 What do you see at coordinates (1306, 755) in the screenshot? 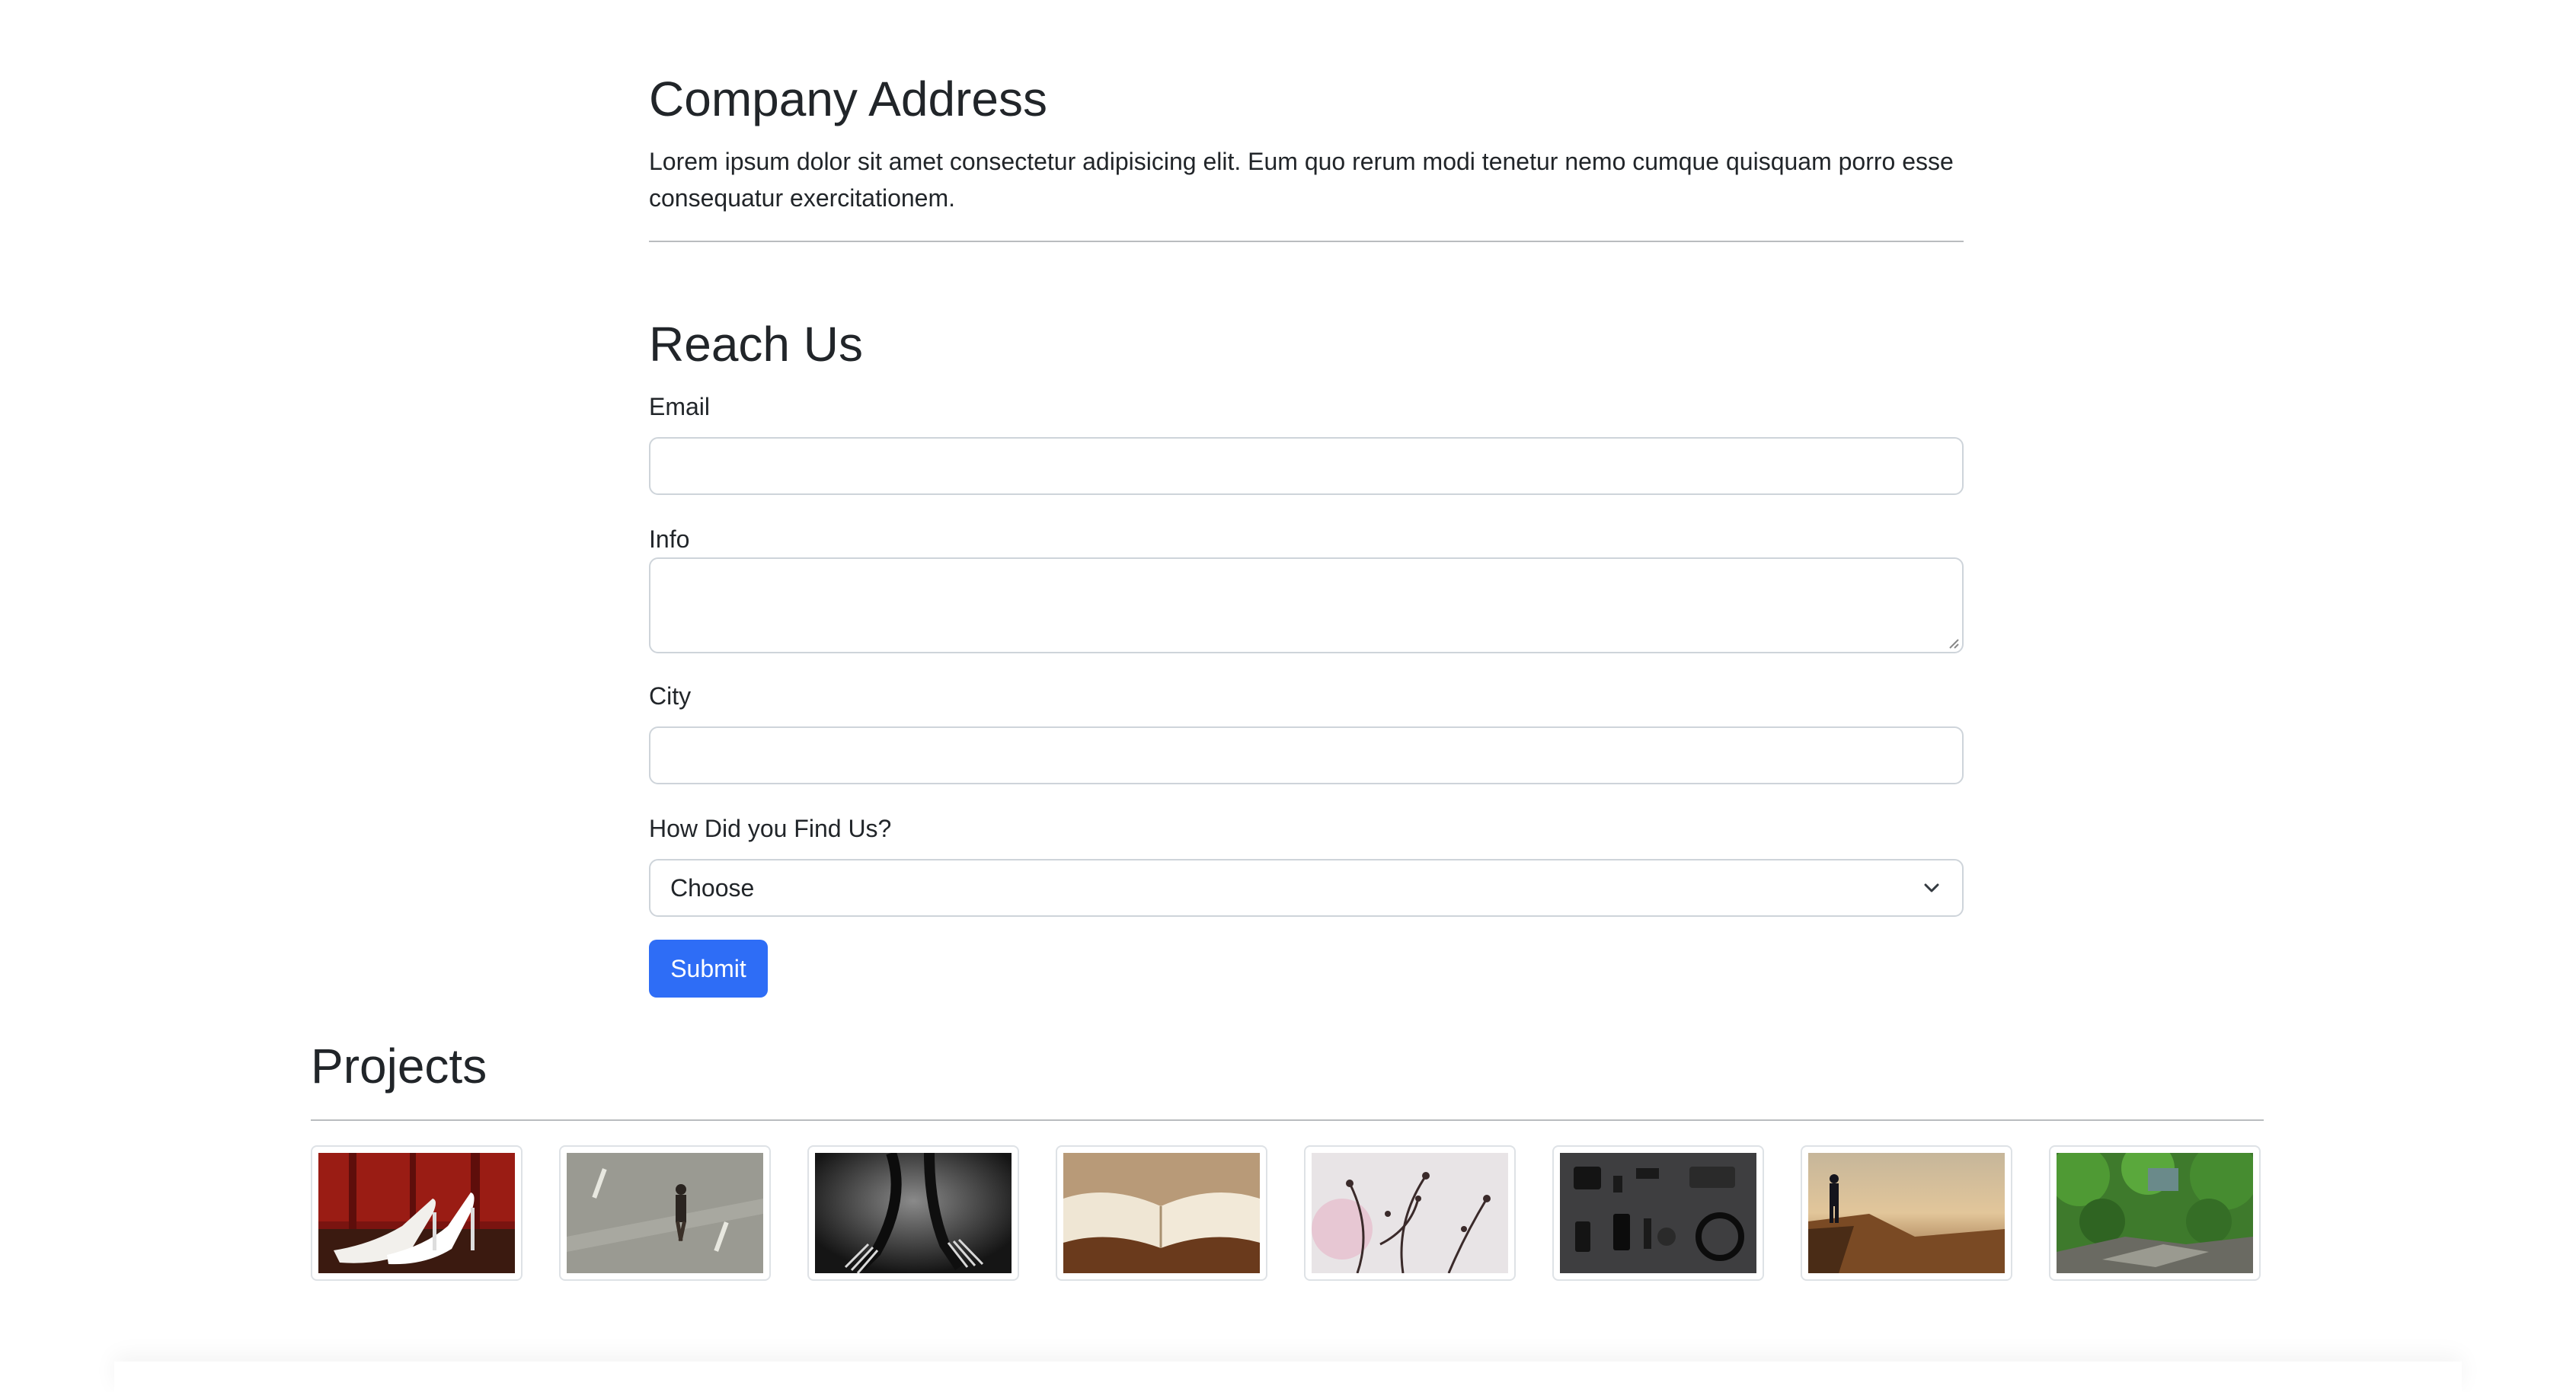
I see `city-input` at bounding box center [1306, 755].